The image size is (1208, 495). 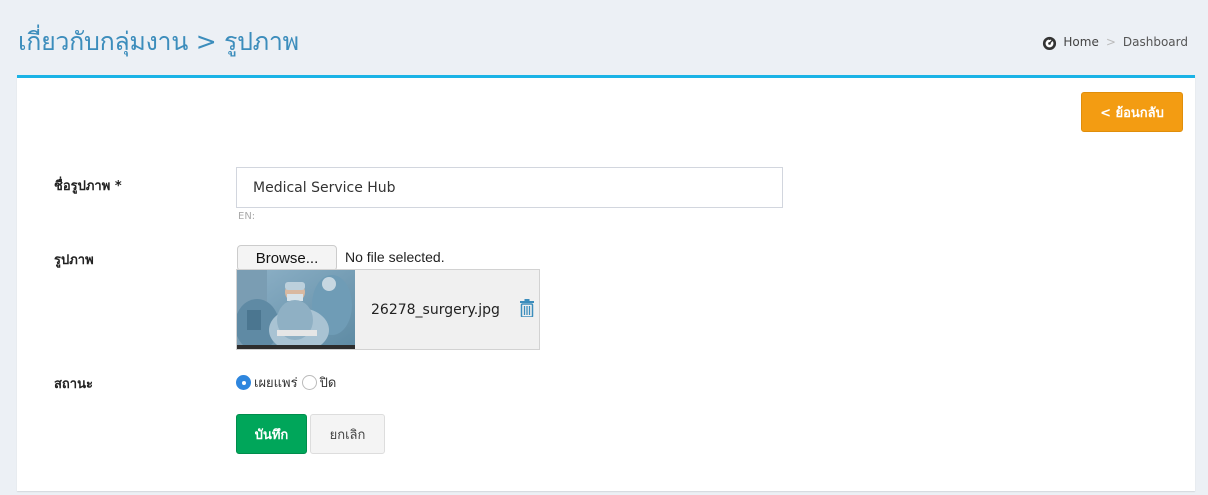 What do you see at coordinates (435, 310) in the screenshot?
I see `current-file-name: 26278_surgery.jpg` at bounding box center [435, 310].